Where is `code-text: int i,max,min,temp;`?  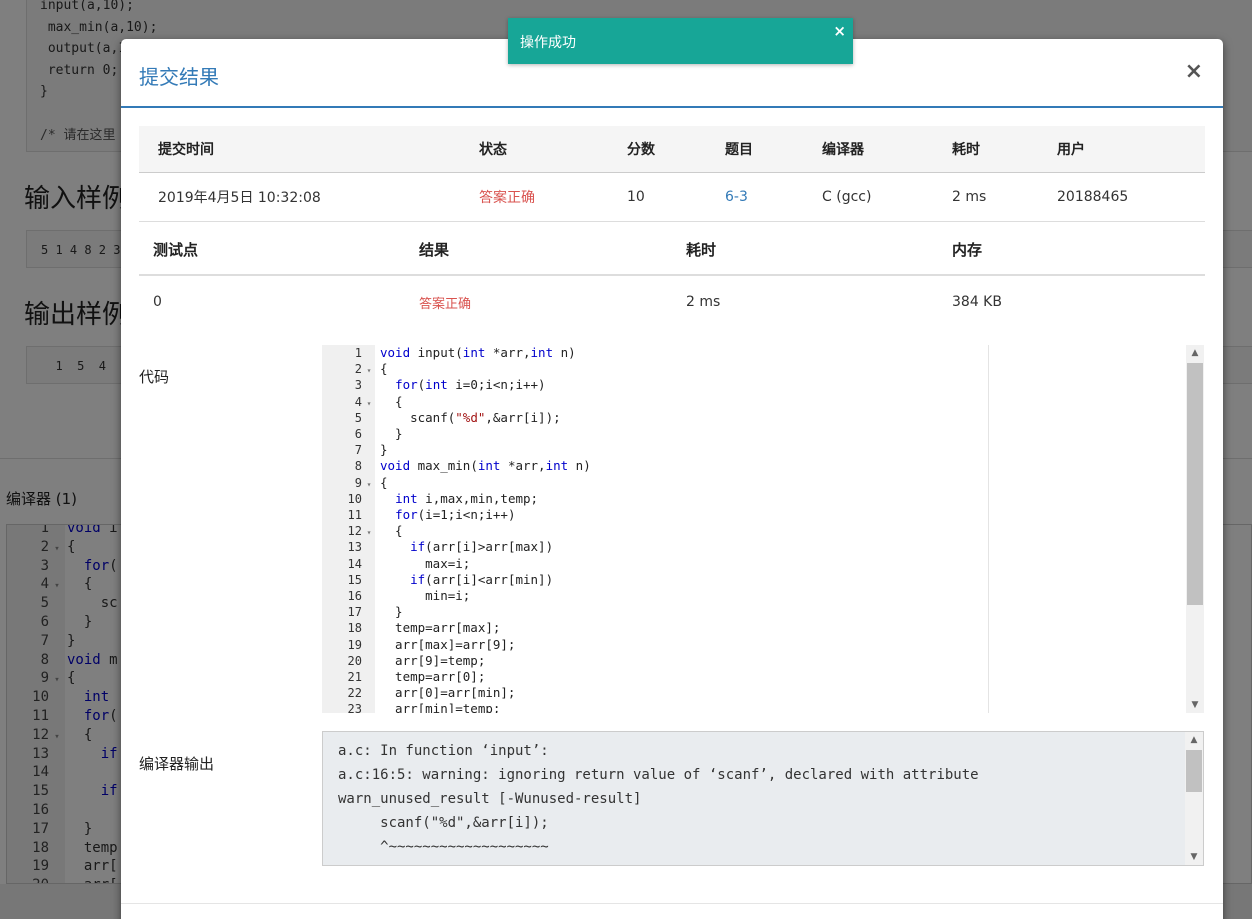 code-text: int i,max,min,temp; is located at coordinates (467, 498).